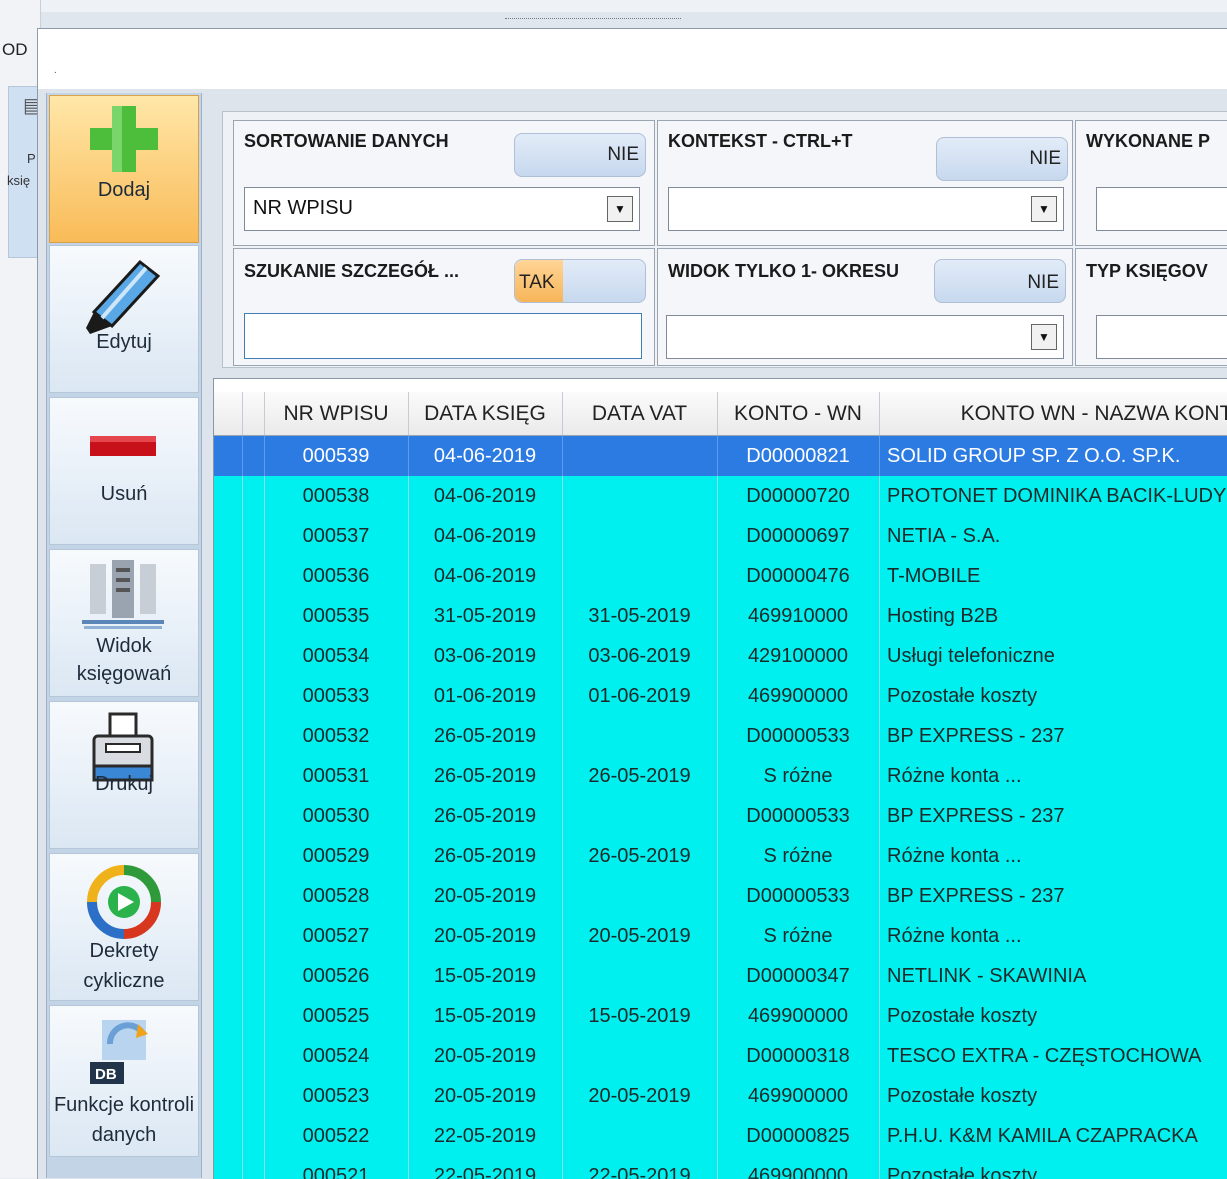  What do you see at coordinates (1053, 1056) in the screenshot?
I see `debit-account-name-cell: TESCO EXTRA - CZĘSTOCHOWA` at bounding box center [1053, 1056].